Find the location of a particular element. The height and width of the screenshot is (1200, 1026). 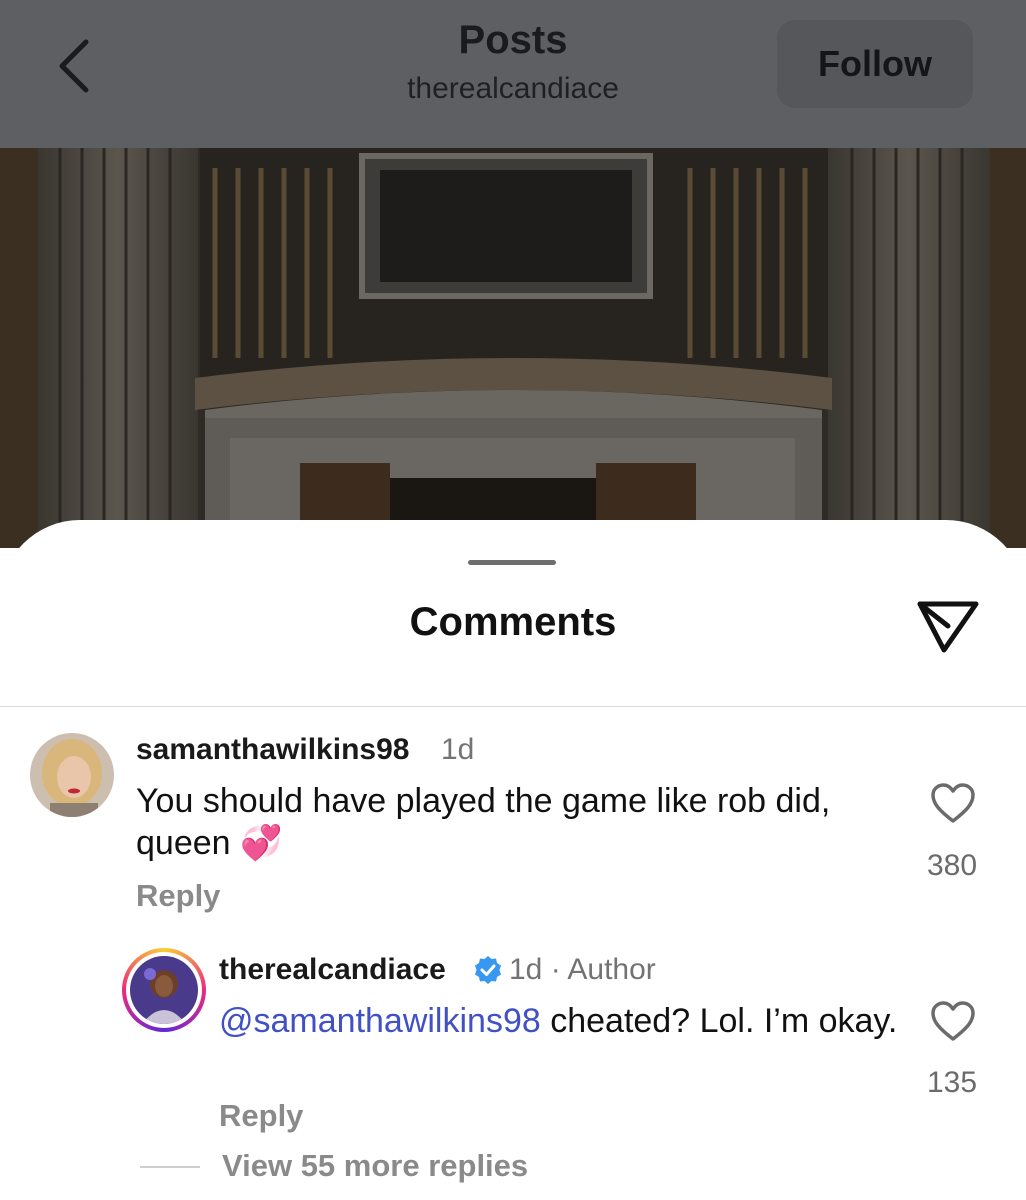

like-count: 380 is located at coordinates (952, 865).